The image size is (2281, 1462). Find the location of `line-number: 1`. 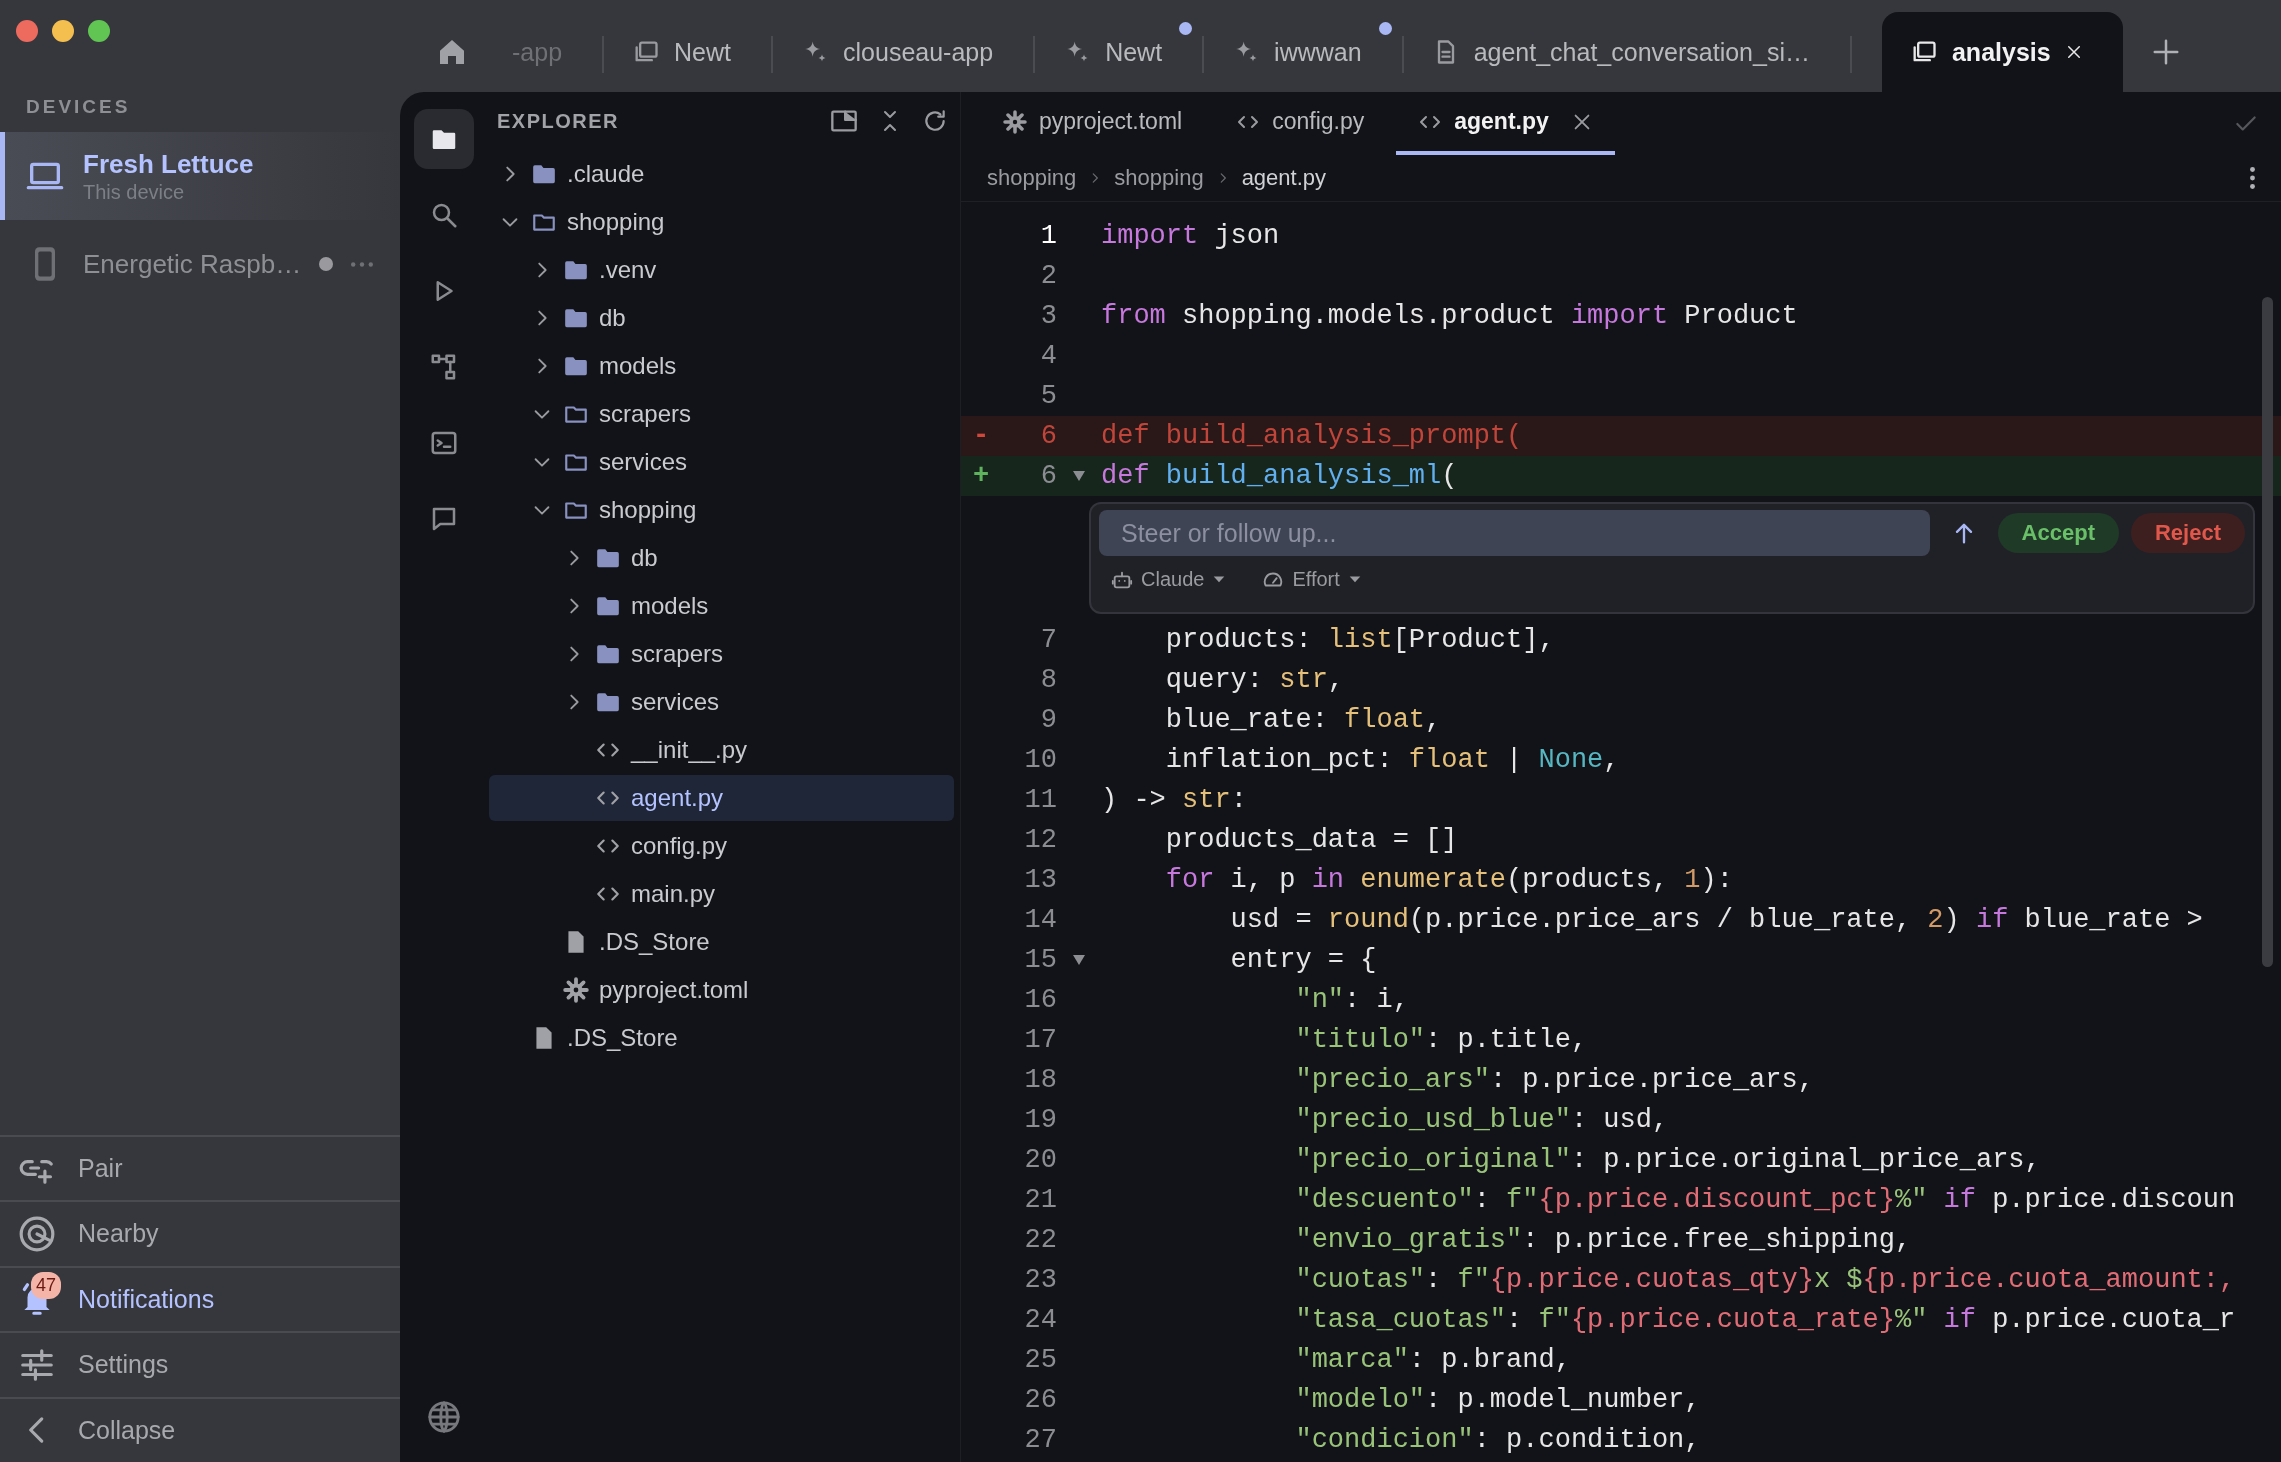

line-number: 1 is located at coordinates (1048, 236).